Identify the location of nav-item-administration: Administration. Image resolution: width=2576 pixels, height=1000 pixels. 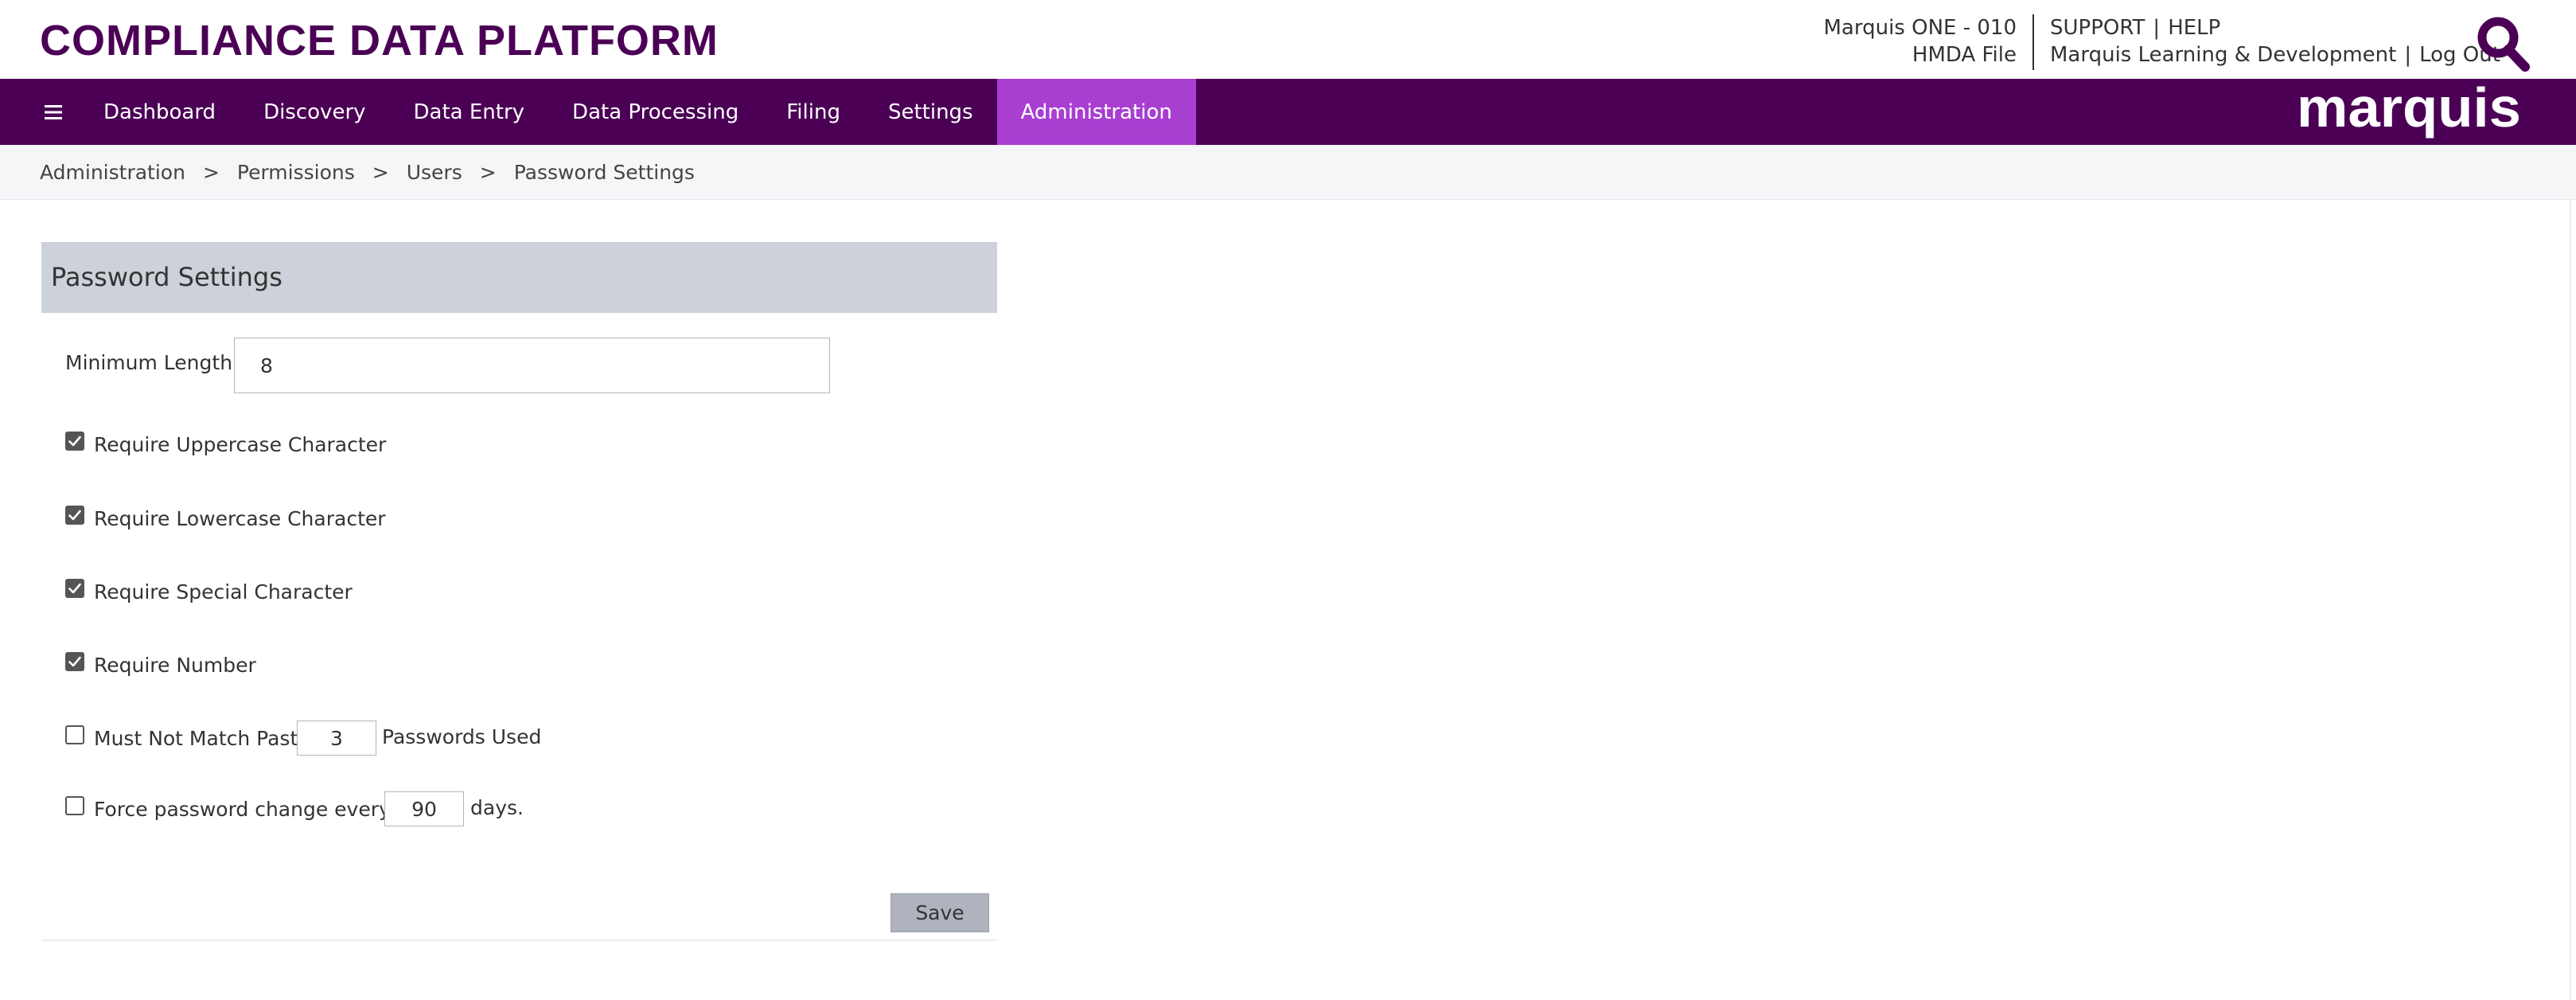
(1096, 112).